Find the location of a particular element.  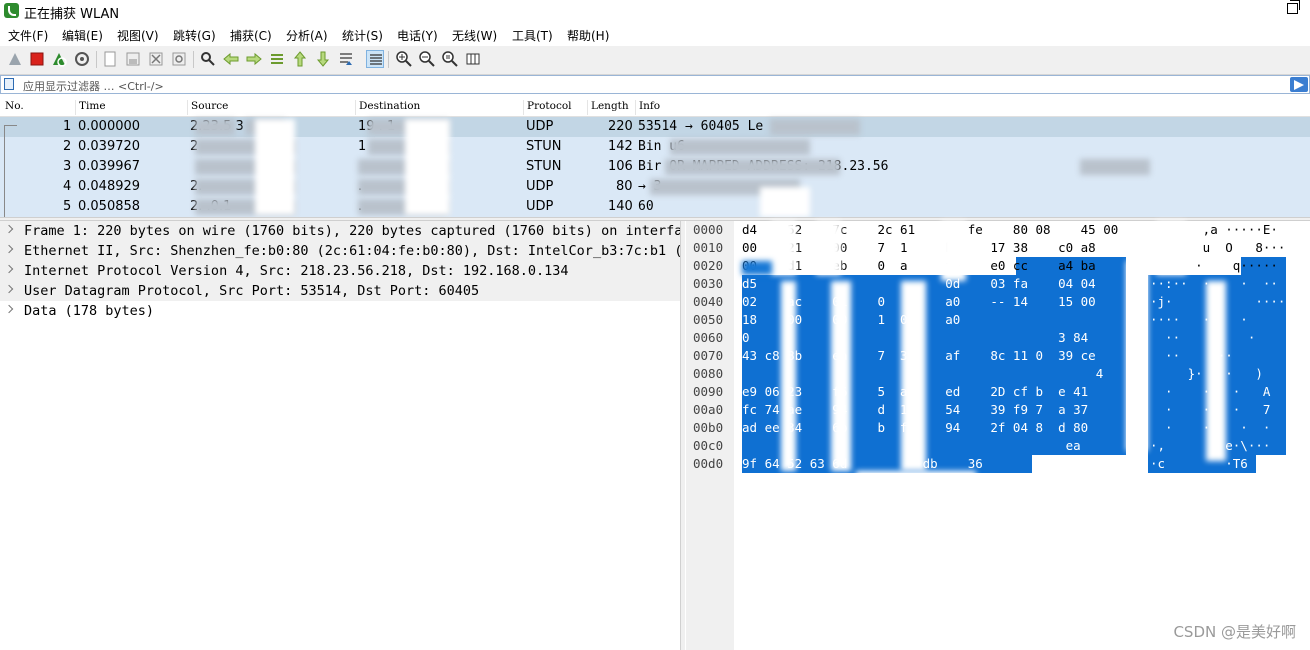

save-file-icon is located at coordinates (133, 59).